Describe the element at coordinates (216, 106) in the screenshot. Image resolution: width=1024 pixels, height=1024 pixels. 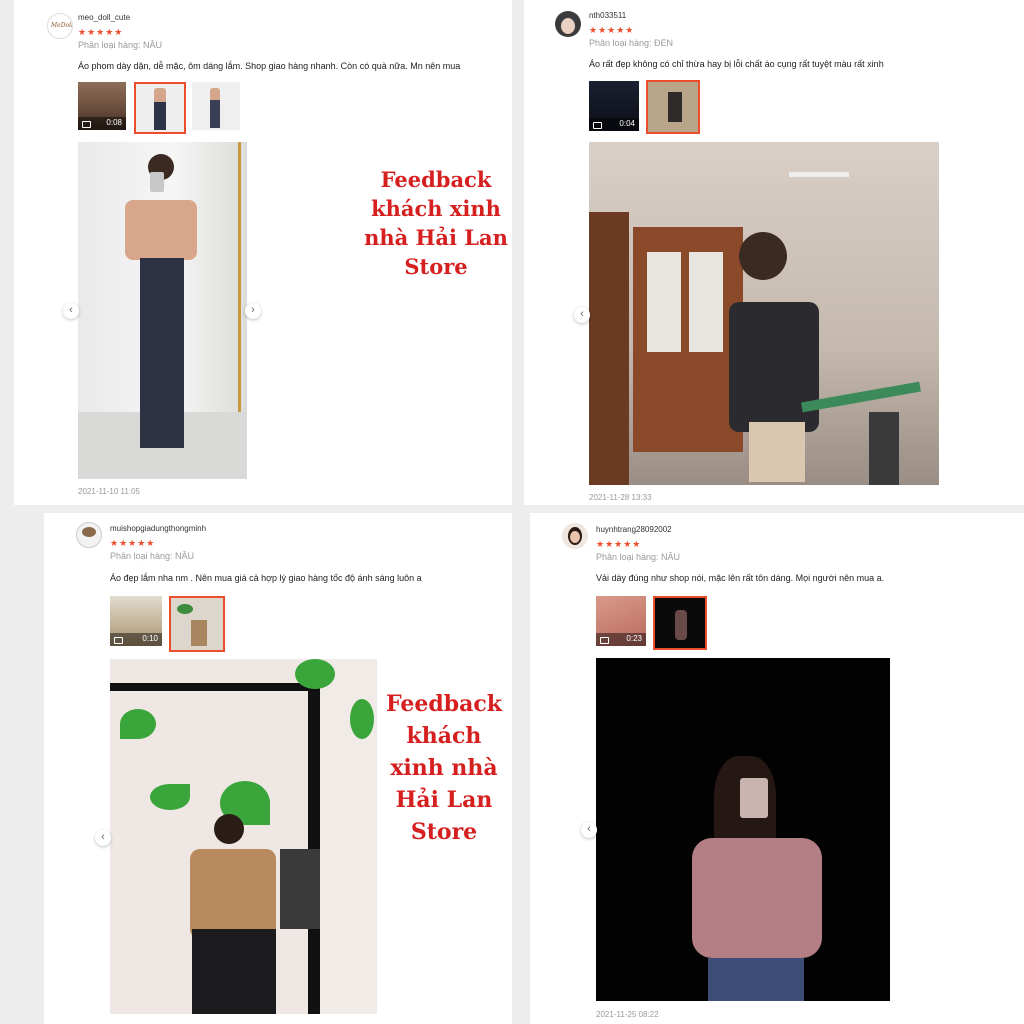
I see `photo-thumbnail` at that location.